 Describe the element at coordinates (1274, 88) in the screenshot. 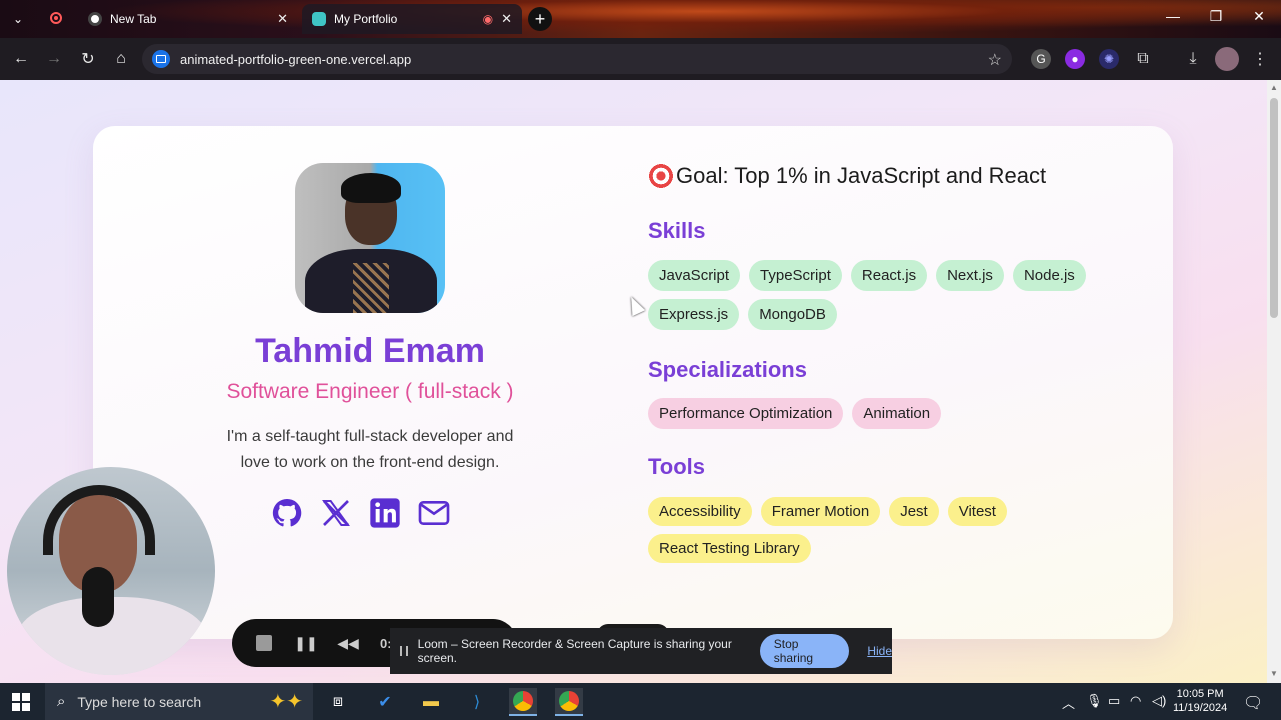

I see `scroll-up-icon: ▲` at that location.